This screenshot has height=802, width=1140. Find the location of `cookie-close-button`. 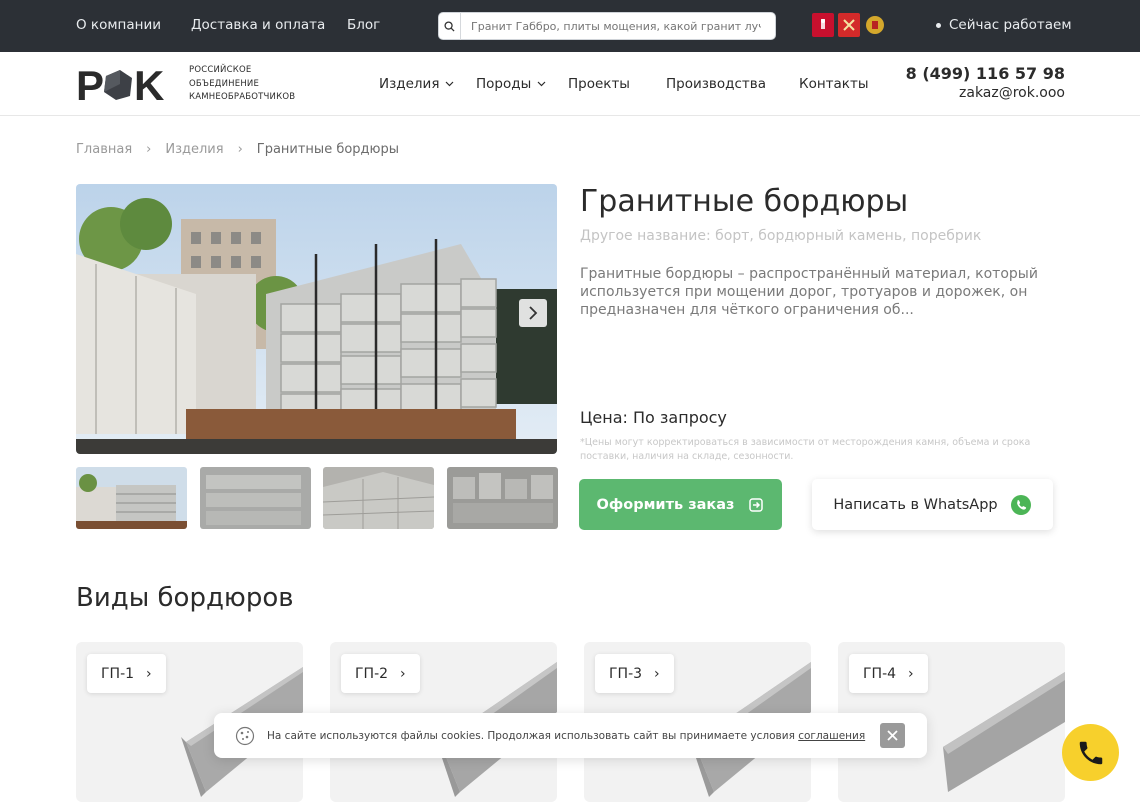

cookie-close-button is located at coordinates (892, 735).